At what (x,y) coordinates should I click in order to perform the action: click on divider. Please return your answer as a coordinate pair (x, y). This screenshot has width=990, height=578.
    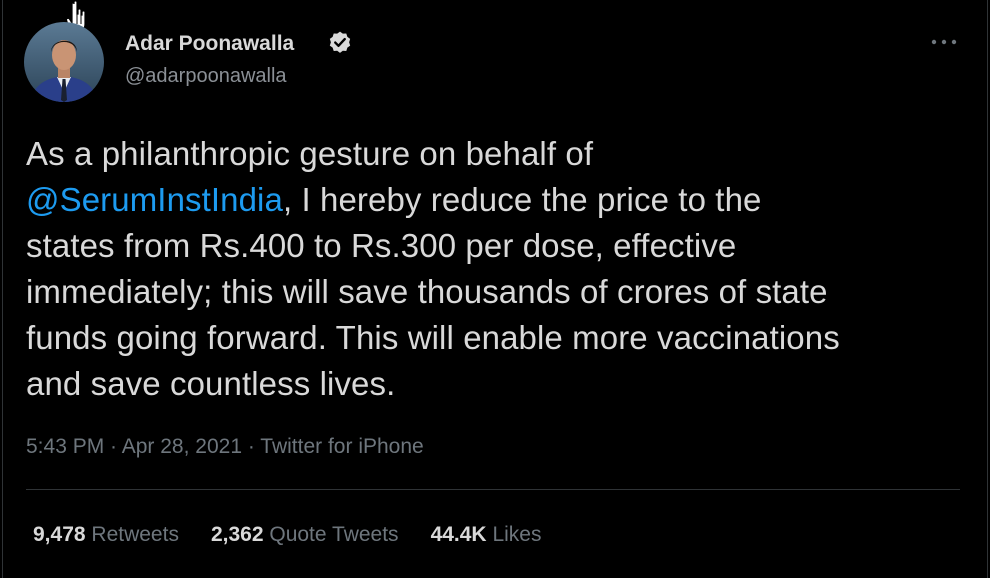
    Looking at the image, I should click on (493, 489).